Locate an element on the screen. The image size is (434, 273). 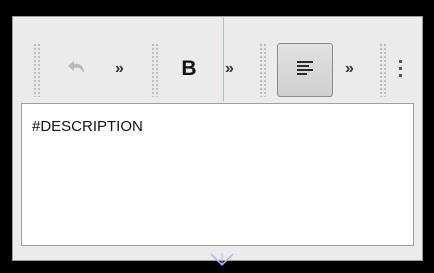
vertical-dots-icon is located at coordinates (401, 69).